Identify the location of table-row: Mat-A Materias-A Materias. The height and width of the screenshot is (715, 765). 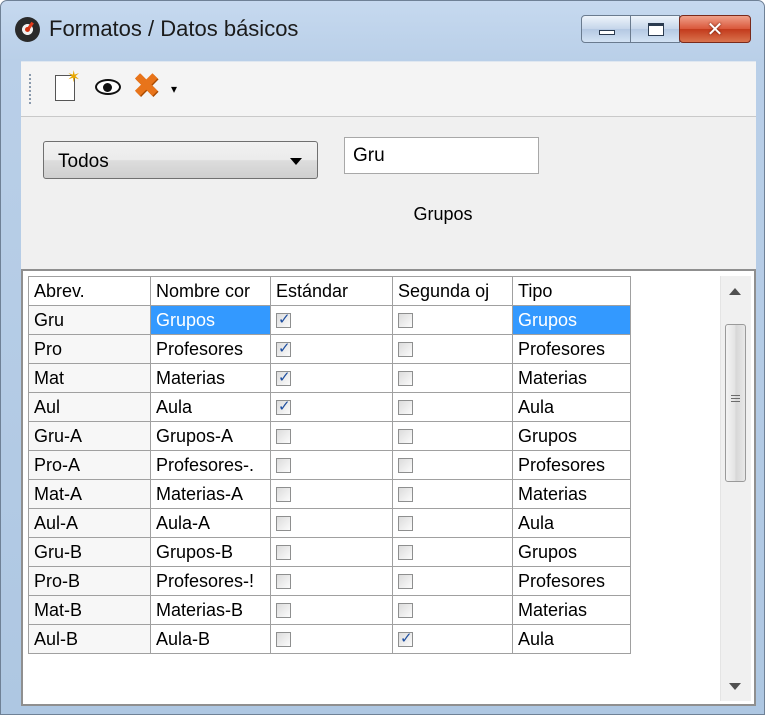
(374, 494).